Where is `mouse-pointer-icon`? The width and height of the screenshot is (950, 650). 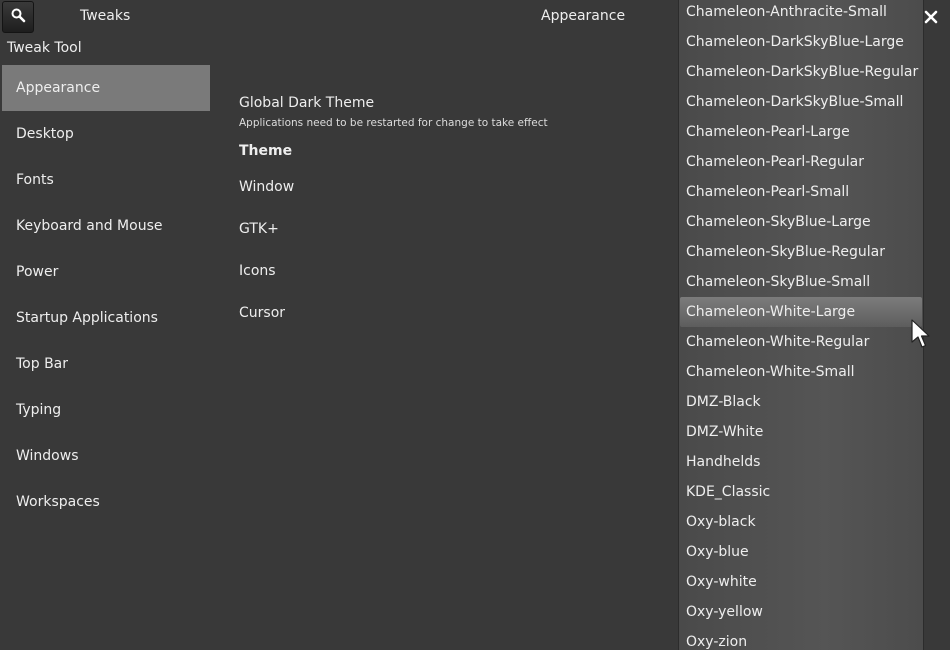 mouse-pointer-icon is located at coordinates (922, 334).